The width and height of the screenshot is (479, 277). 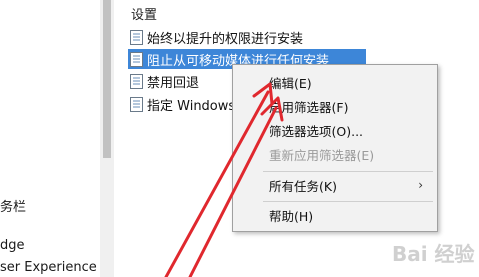 What do you see at coordinates (335, 106) in the screenshot?
I see `menu-item-enable-filter: 启用筛选器(F)` at bounding box center [335, 106].